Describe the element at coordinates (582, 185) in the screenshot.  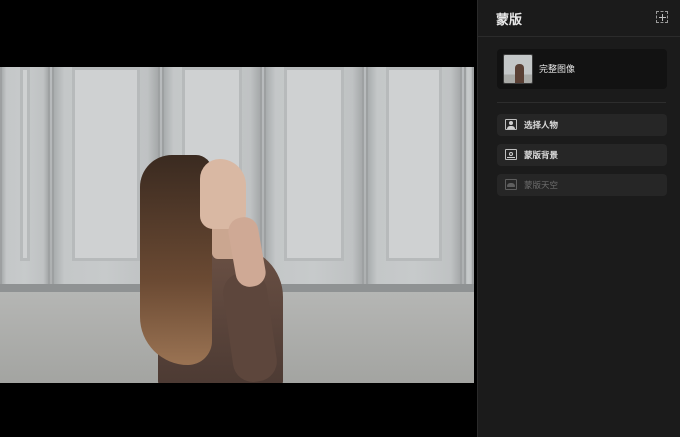
I see `mask-sky-button: 蒙版天空` at that location.